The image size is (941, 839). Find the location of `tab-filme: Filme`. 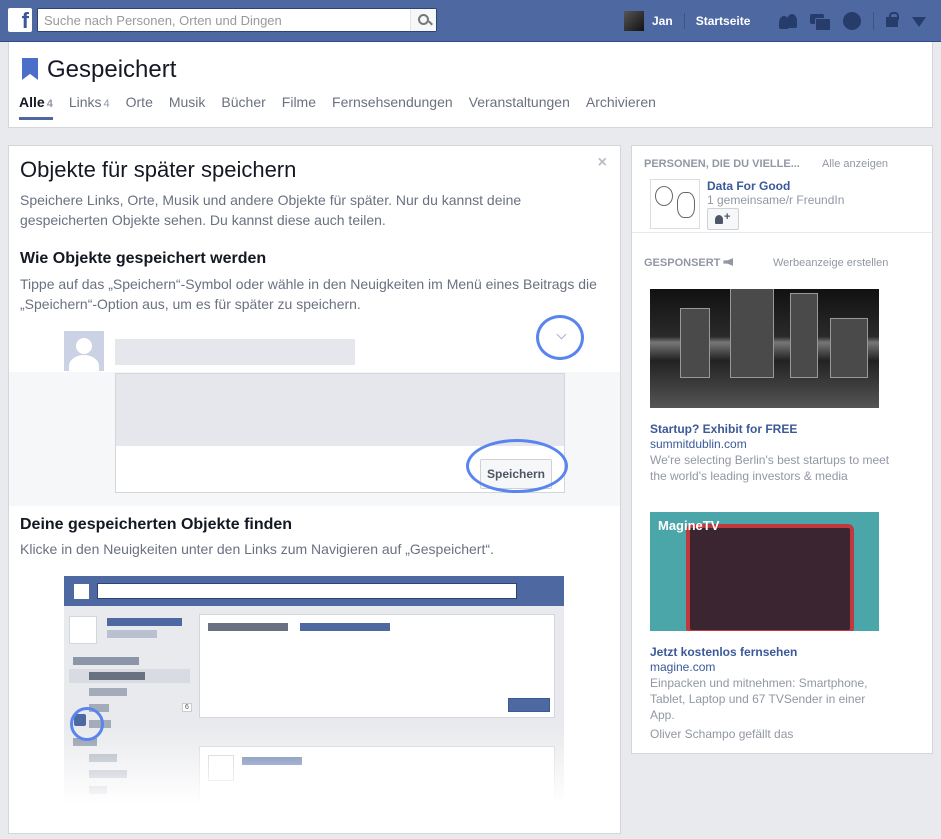

tab-filme: Filme is located at coordinates (299, 107).